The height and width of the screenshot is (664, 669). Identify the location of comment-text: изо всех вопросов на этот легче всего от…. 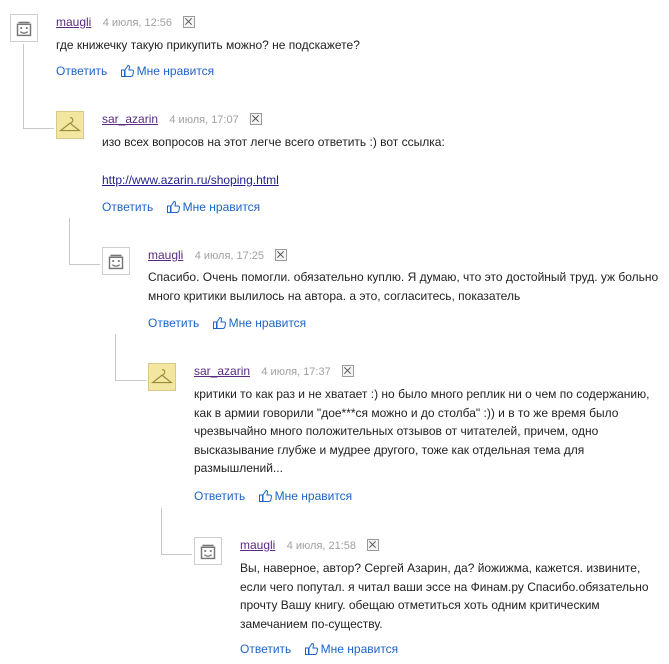
(273, 161).